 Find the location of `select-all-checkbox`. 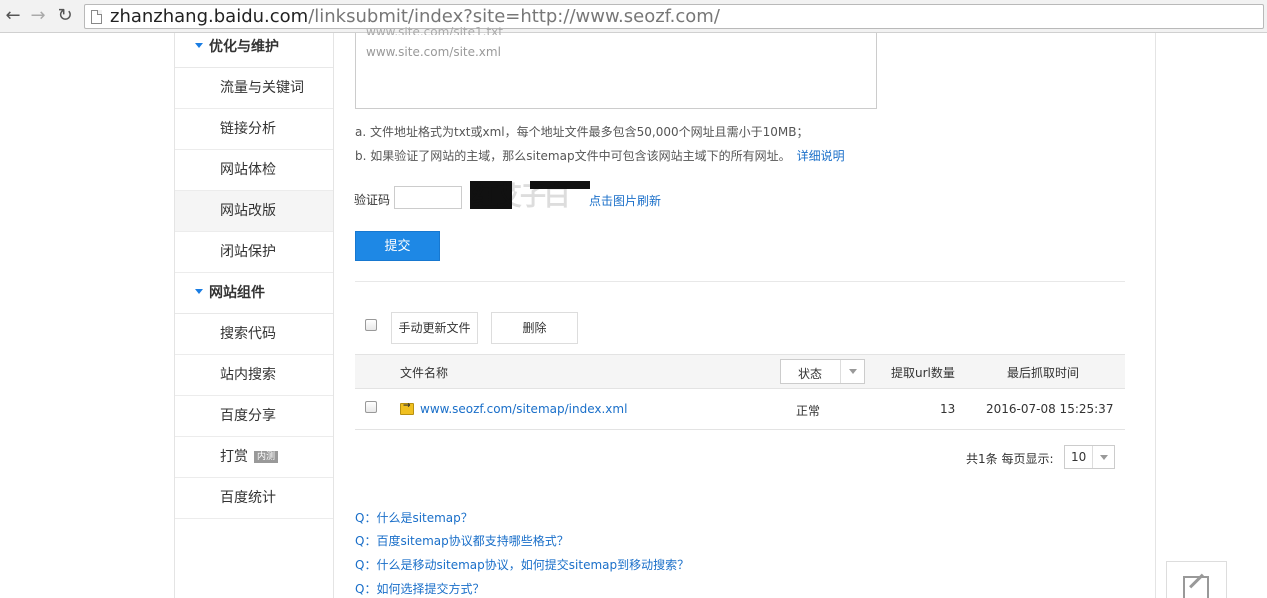

select-all-checkbox is located at coordinates (371, 325).